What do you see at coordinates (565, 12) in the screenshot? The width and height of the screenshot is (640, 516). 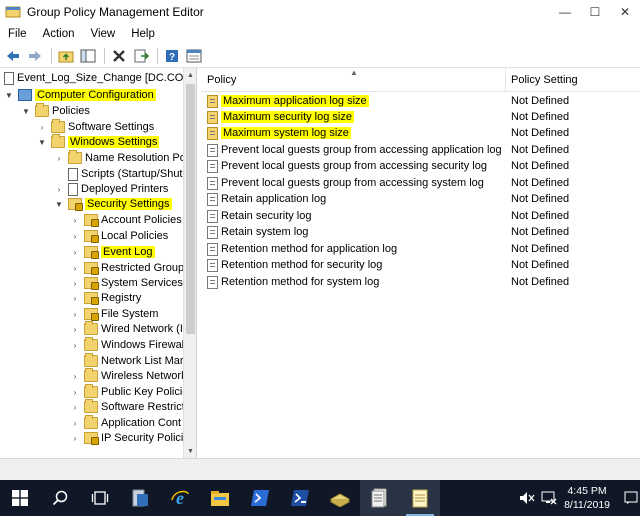 I see `minimize-button: —` at bounding box center [565, 12].